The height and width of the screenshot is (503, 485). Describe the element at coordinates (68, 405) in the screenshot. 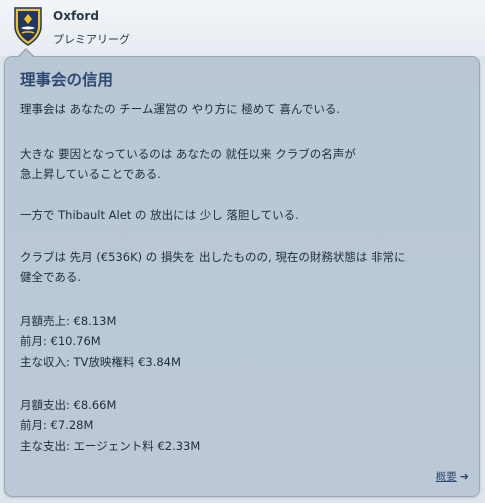

I see `monthly-expenditure: 月額支出: €8.66M` at that location.